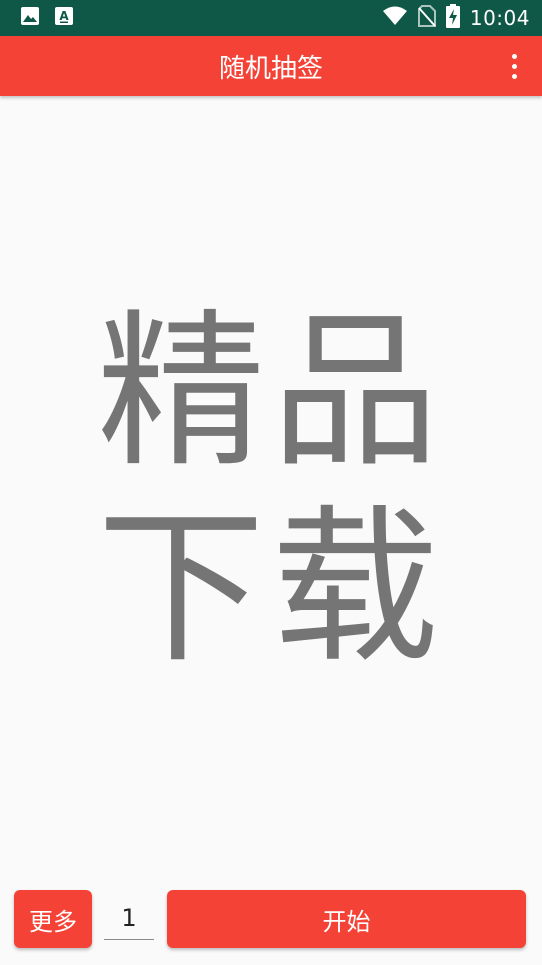 The width and height of the screenshot is (542, 965). I want to click on font-icon: A, so click(64, 18).